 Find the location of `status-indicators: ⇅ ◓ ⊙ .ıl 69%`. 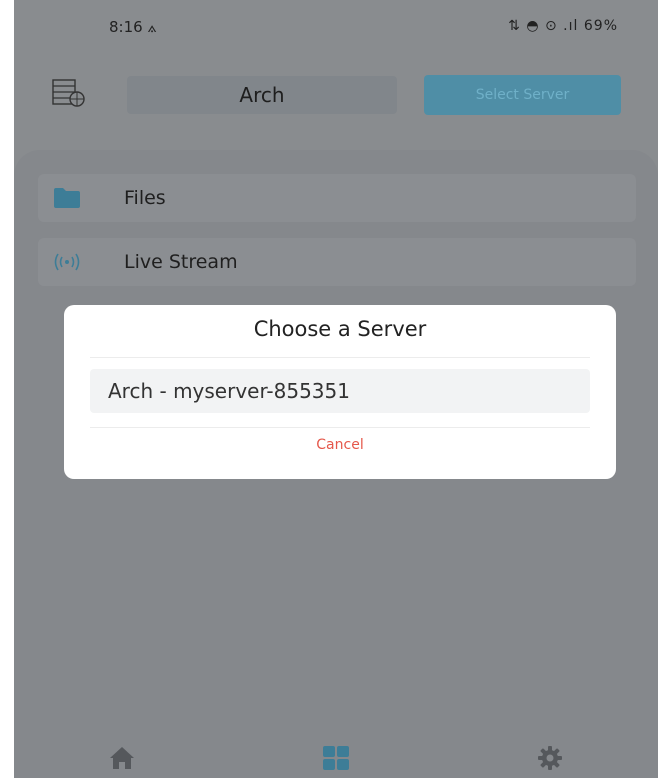

status-indicators: ⇅ ◓ ⊙ .ıl 69% is located at coordinates (563, 26).